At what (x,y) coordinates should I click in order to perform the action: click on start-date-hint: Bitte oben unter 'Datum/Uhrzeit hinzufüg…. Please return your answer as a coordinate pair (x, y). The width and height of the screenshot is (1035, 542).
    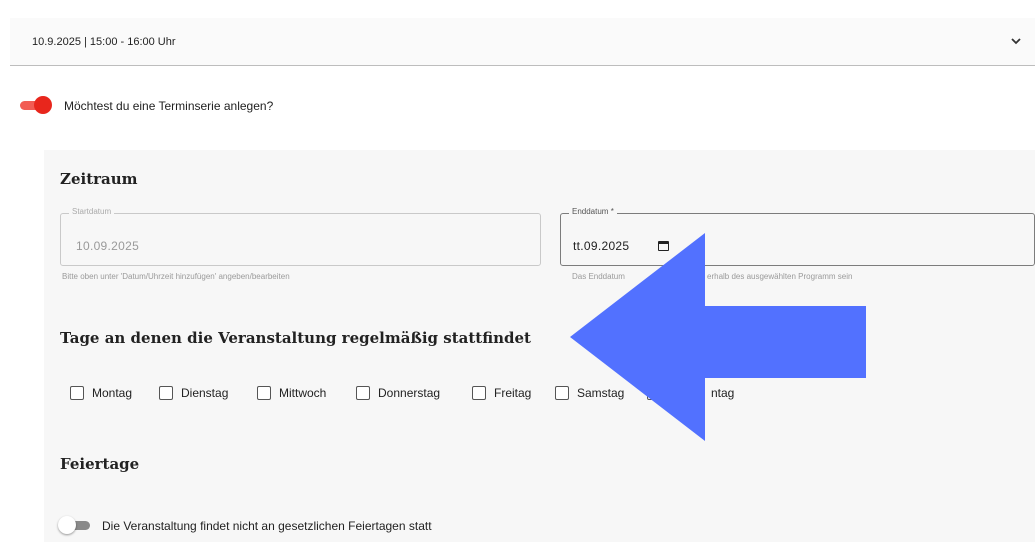
    Looking at the image, I should click on (176, 276).